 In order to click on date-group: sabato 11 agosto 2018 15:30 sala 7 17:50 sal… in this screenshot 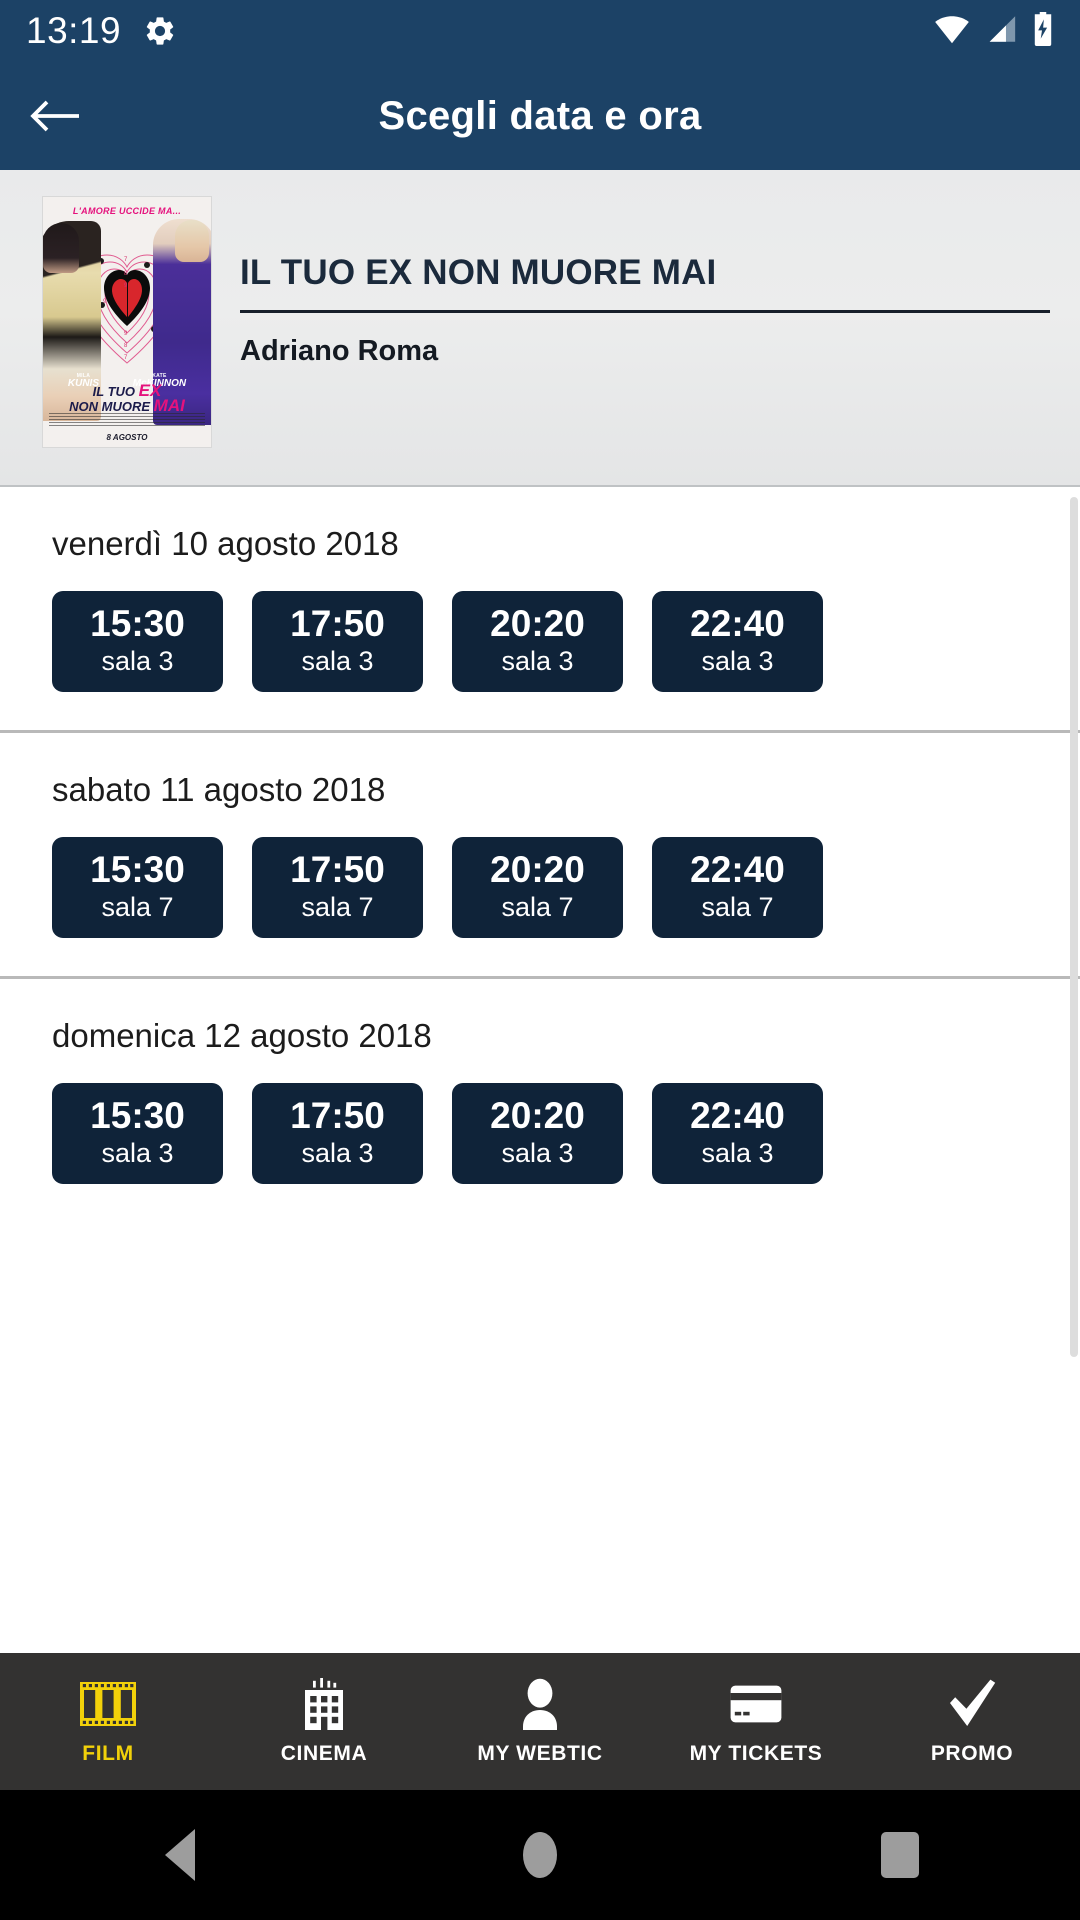, I will do `click(540, 853)`.